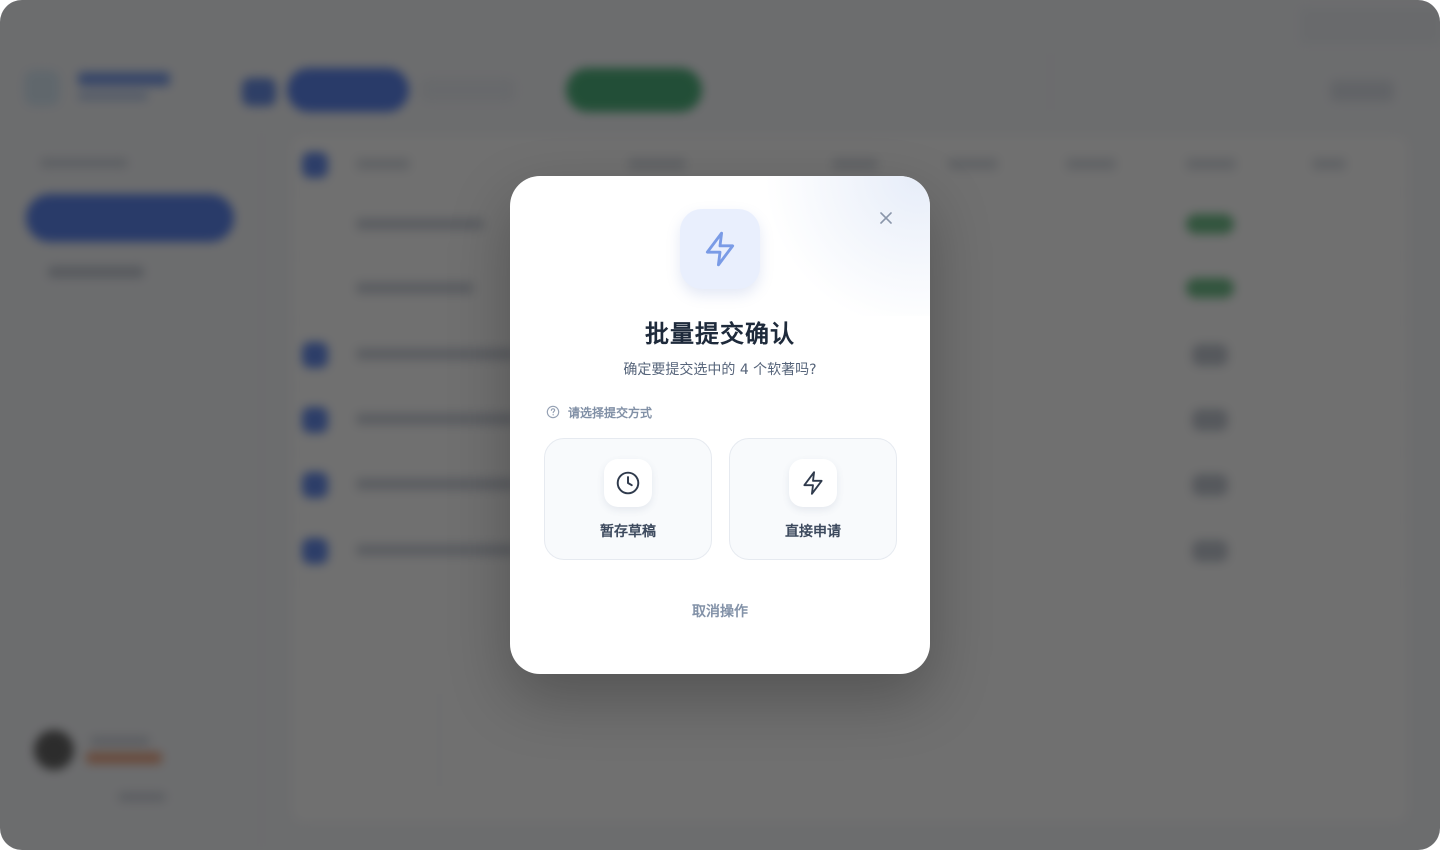  I want to click on dialog-title: 批量提交确认, so click(720, 334).